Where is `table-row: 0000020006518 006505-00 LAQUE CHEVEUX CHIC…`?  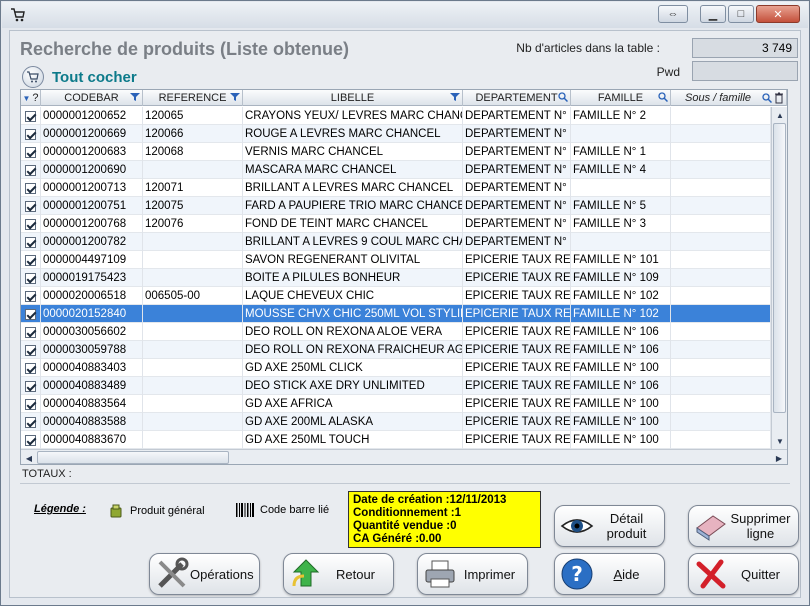 table-row: 0000020006518 006505-00 LAQUE CHEVEUX CHIC… is located at coordinates (396, 296).